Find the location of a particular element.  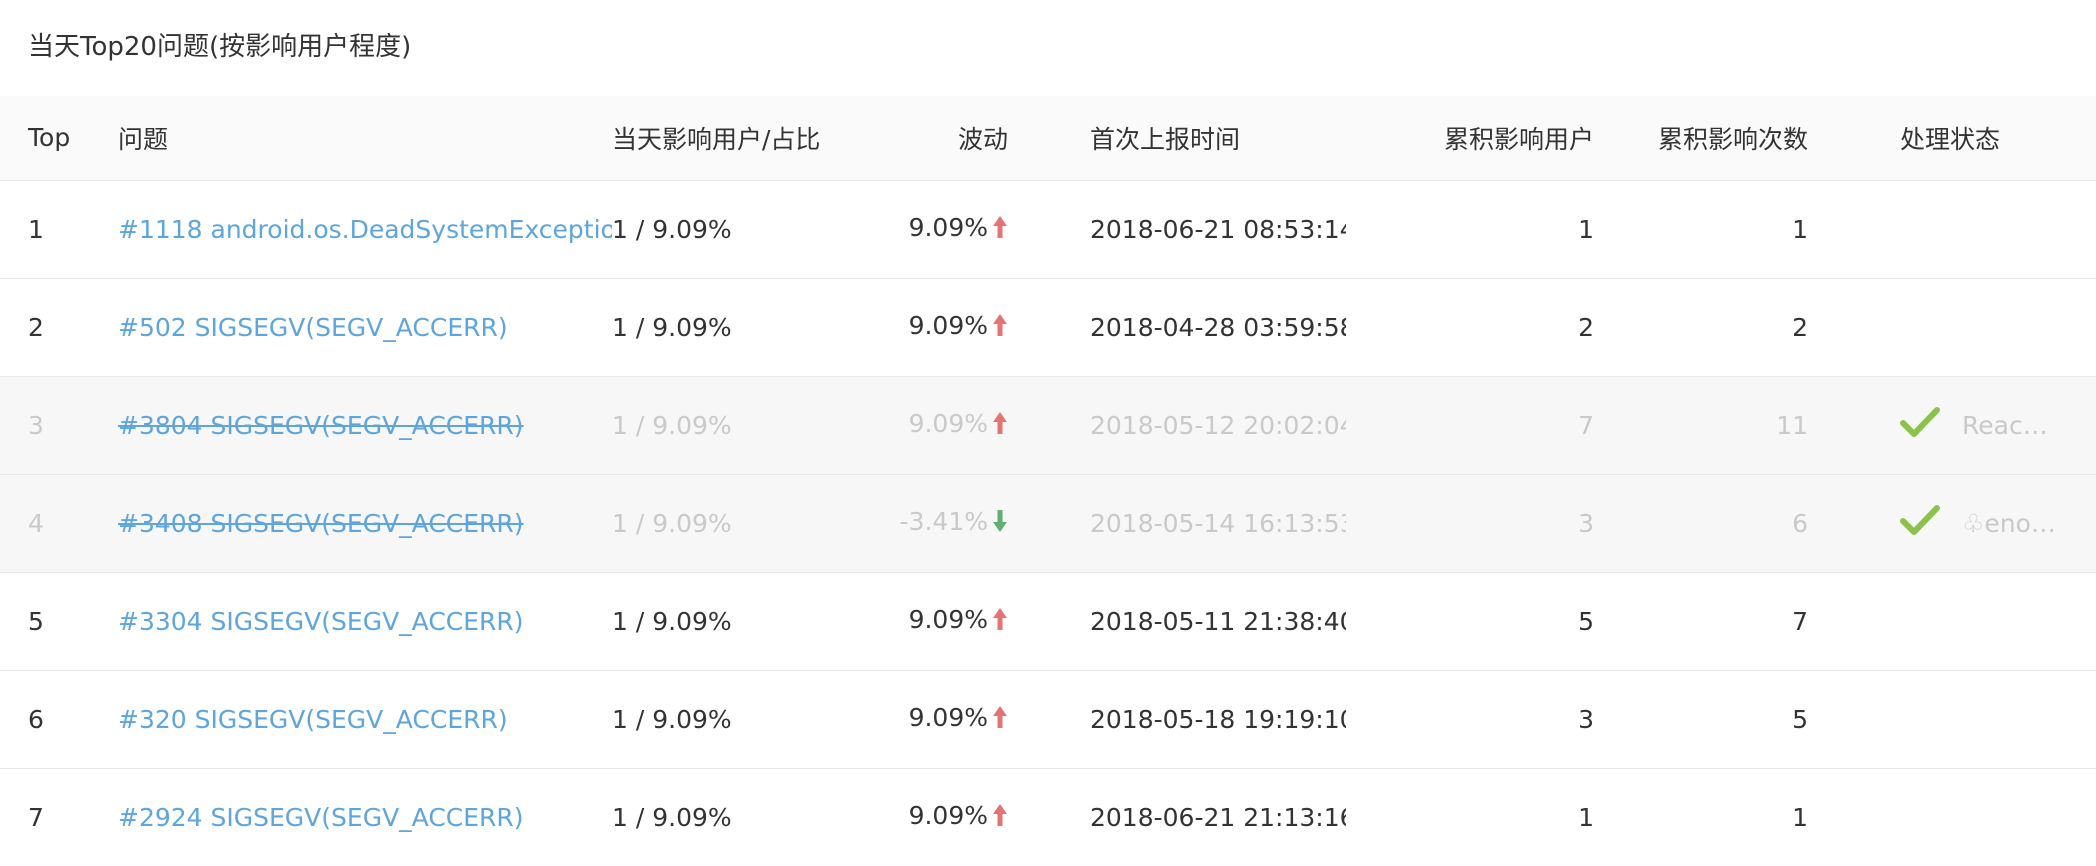

header-total-users: 累积影响用户 is located at coordinates (1518, 139).